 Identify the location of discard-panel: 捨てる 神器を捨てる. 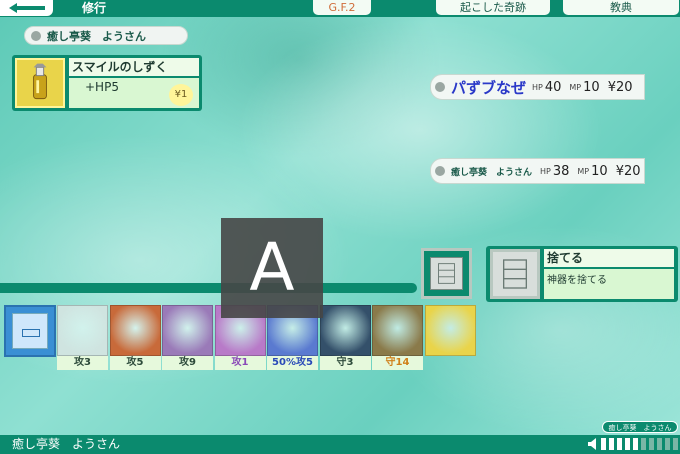
(582, 274).